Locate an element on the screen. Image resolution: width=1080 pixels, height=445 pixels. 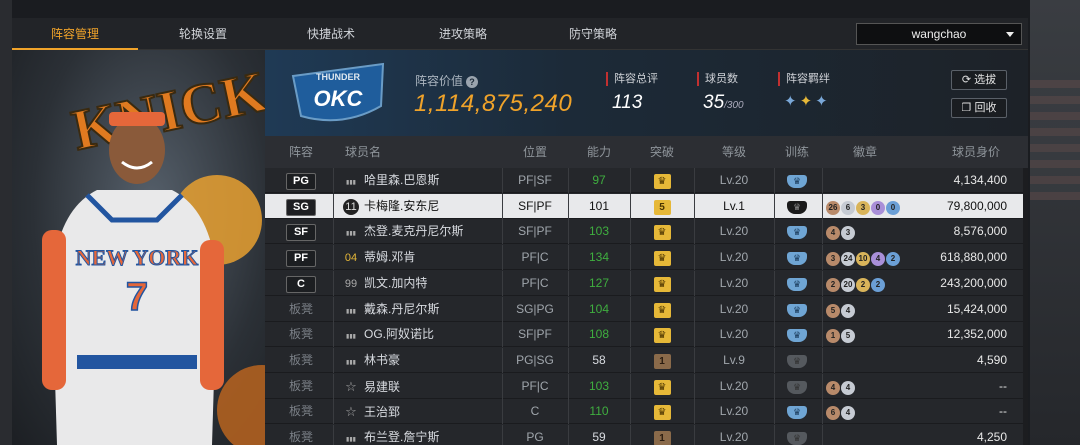
player-name-cell: ▮▮▮ 布兰登.詹宁斯 is located at coordinates (423, 435).